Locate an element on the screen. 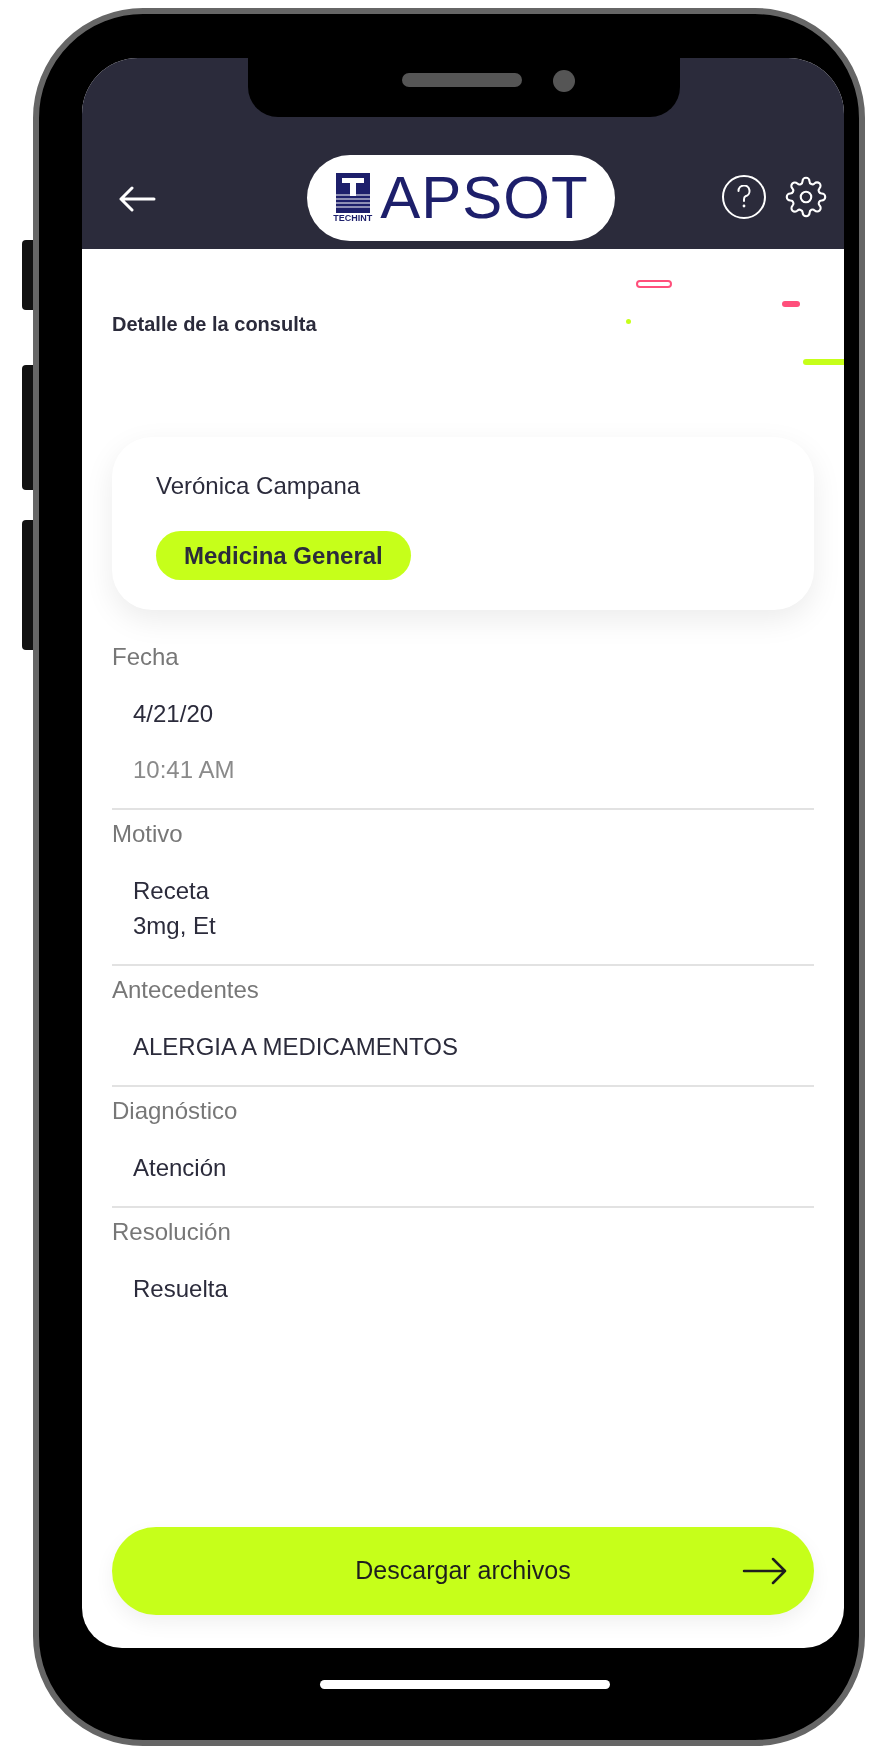 The image size is (872, 1751). field-value: Receta is located at coordinates (172, 891).